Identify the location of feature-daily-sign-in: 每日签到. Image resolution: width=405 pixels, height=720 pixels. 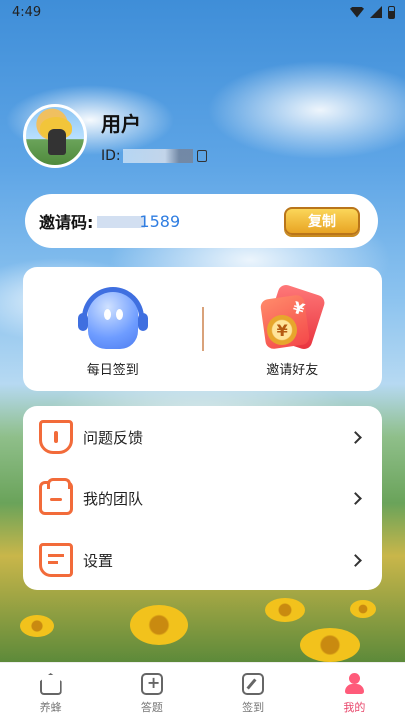
(113, 329).